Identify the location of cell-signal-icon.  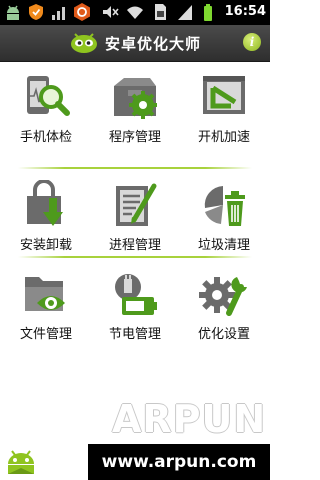
(184, 12).